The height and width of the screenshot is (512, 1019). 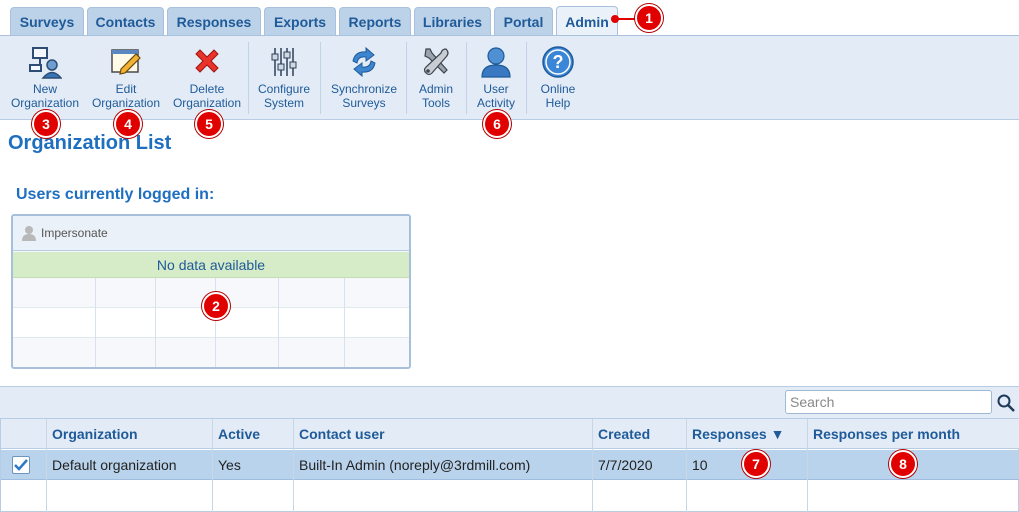 I want to click on cell-contact-user: Built-In Admin (noreply@3rdmill.com), so click(x=412, y=465).